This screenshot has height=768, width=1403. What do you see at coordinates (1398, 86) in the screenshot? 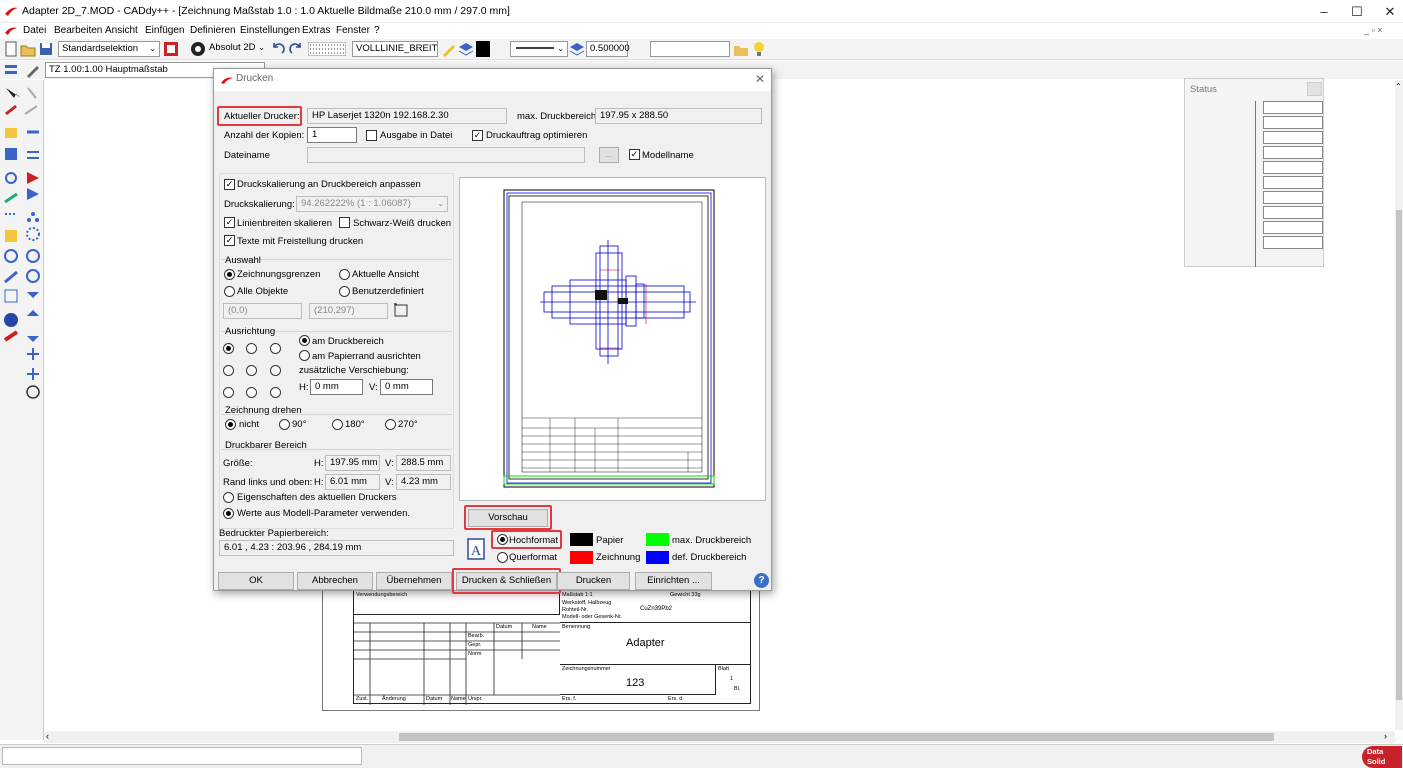
I see `scroll-up-icon: ⌃` at bounding box center [1398, 86].